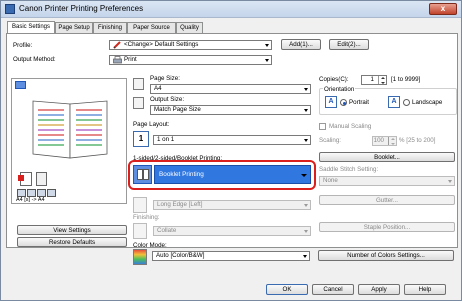 The width and height of the screenshot is (462, 301). I want to click on output-method-value: Print, so click(130, 59).